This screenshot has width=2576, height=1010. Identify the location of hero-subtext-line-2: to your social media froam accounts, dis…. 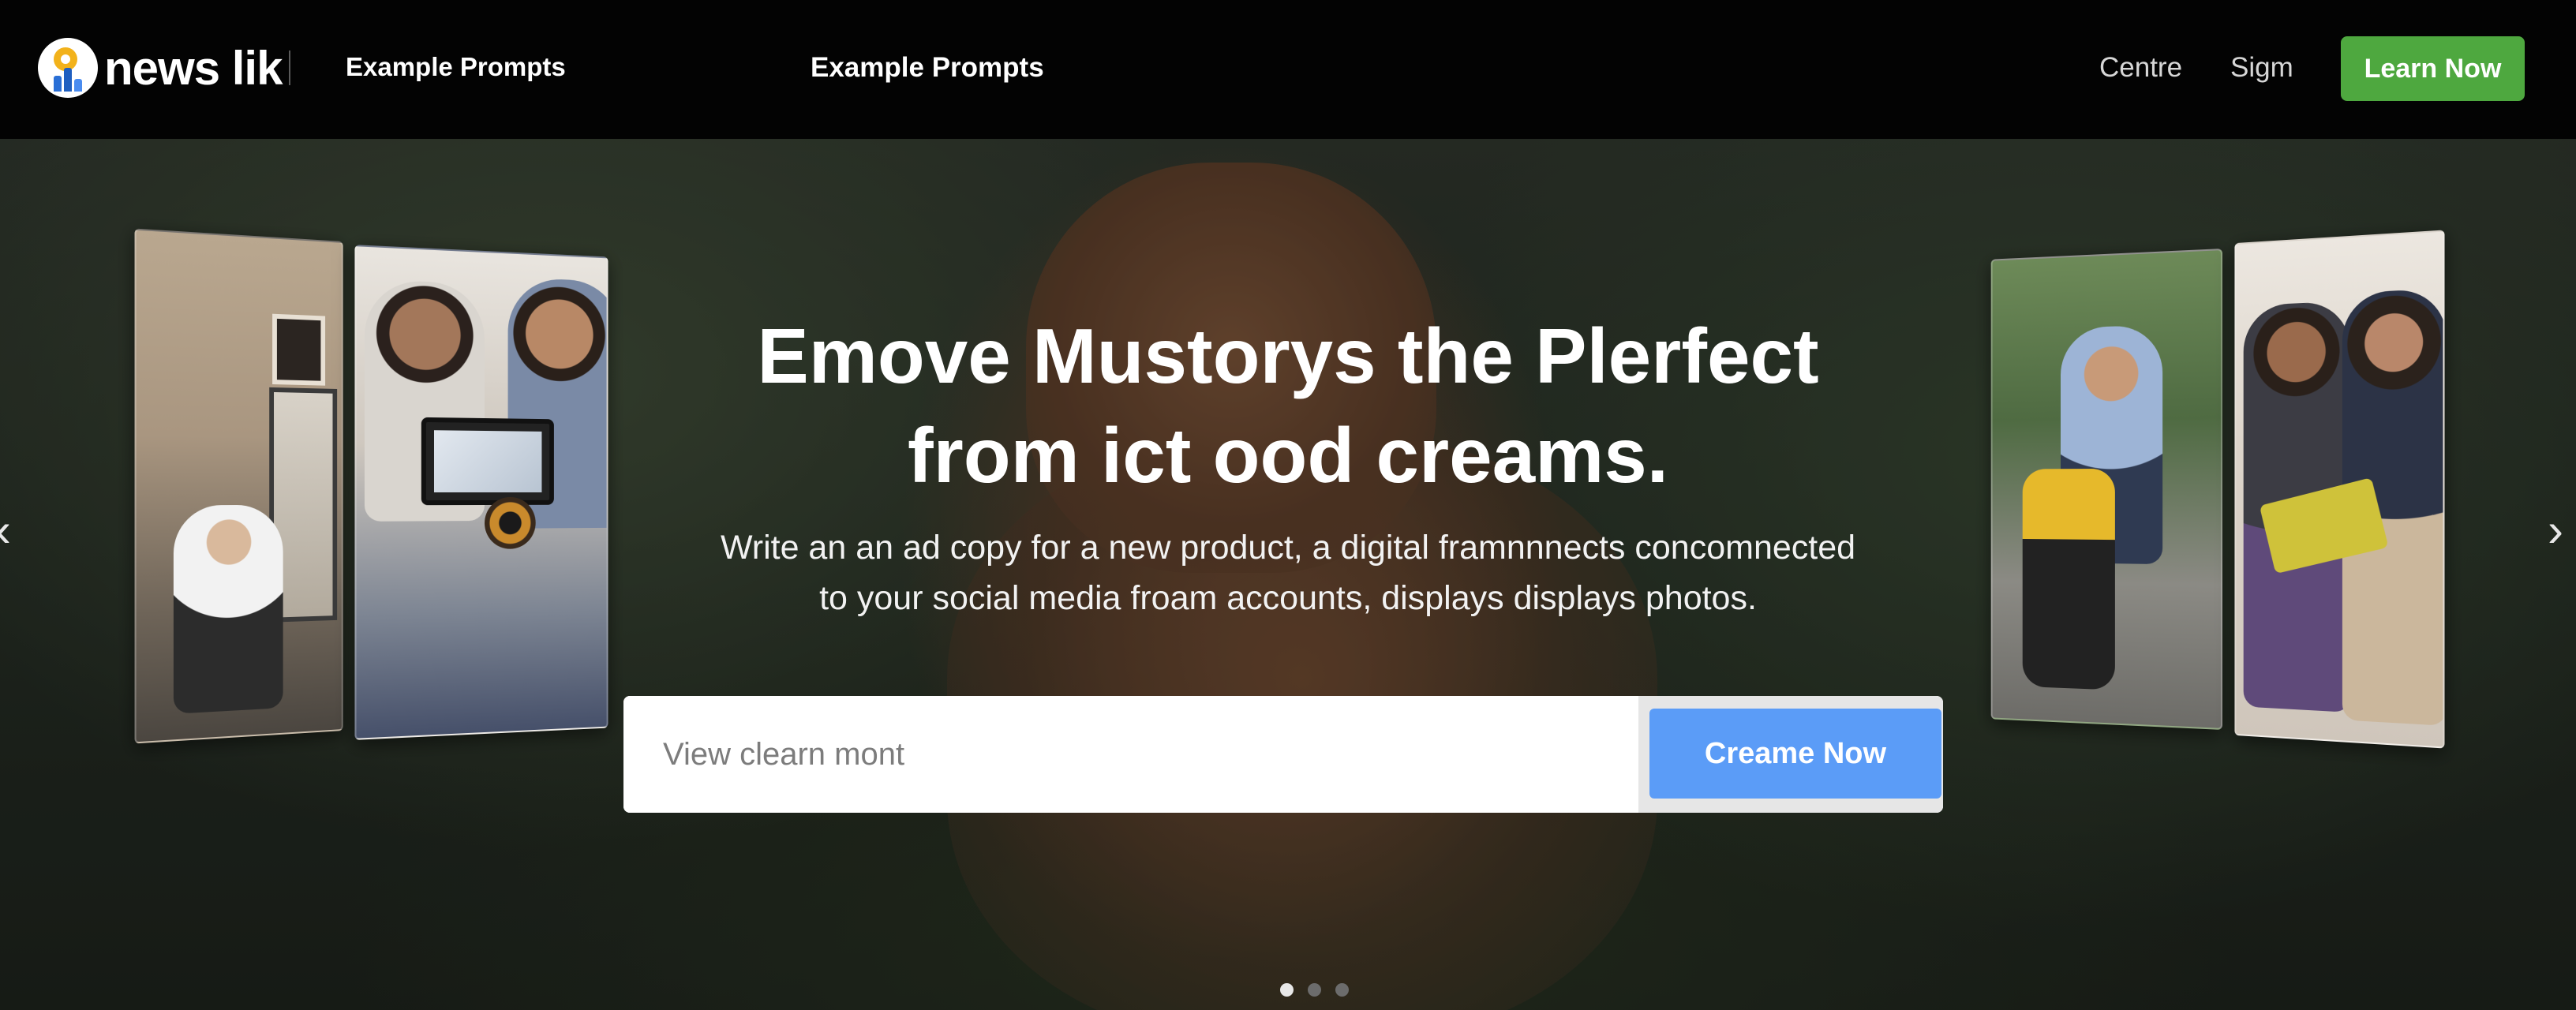
(1288, 598).